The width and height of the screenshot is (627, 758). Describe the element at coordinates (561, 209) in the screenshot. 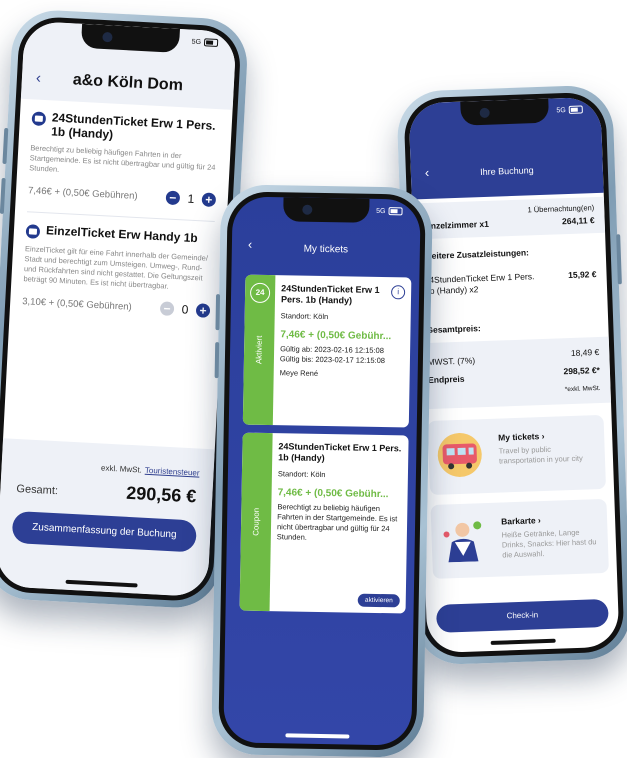

I see `room-nights: 1 Übernachtung(en)` at that location.